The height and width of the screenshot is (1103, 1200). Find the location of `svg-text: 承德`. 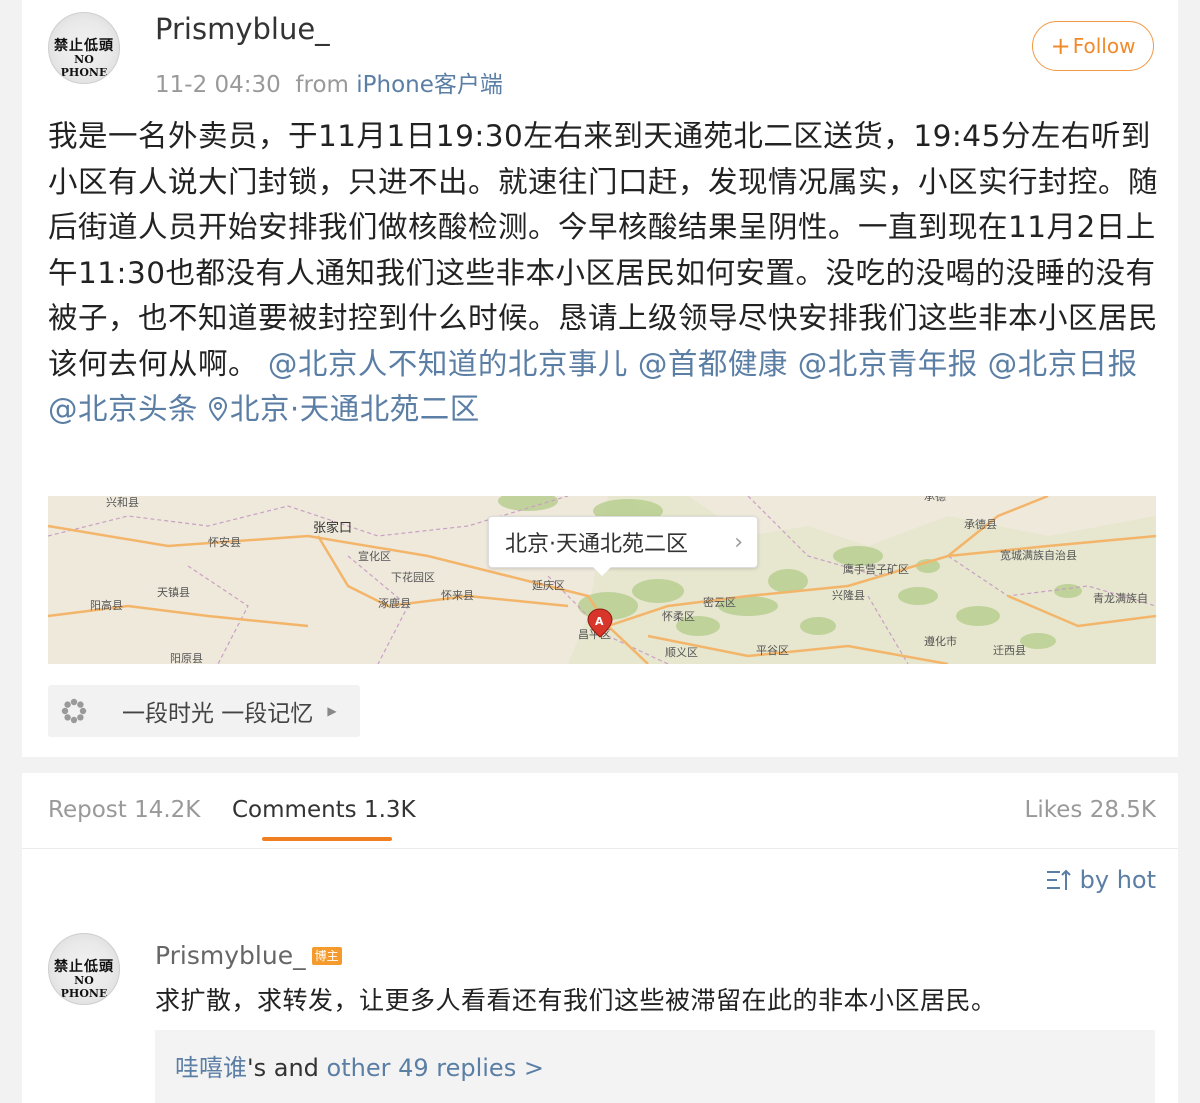

svg-text: 承德 is located at coordinates (935, 499).